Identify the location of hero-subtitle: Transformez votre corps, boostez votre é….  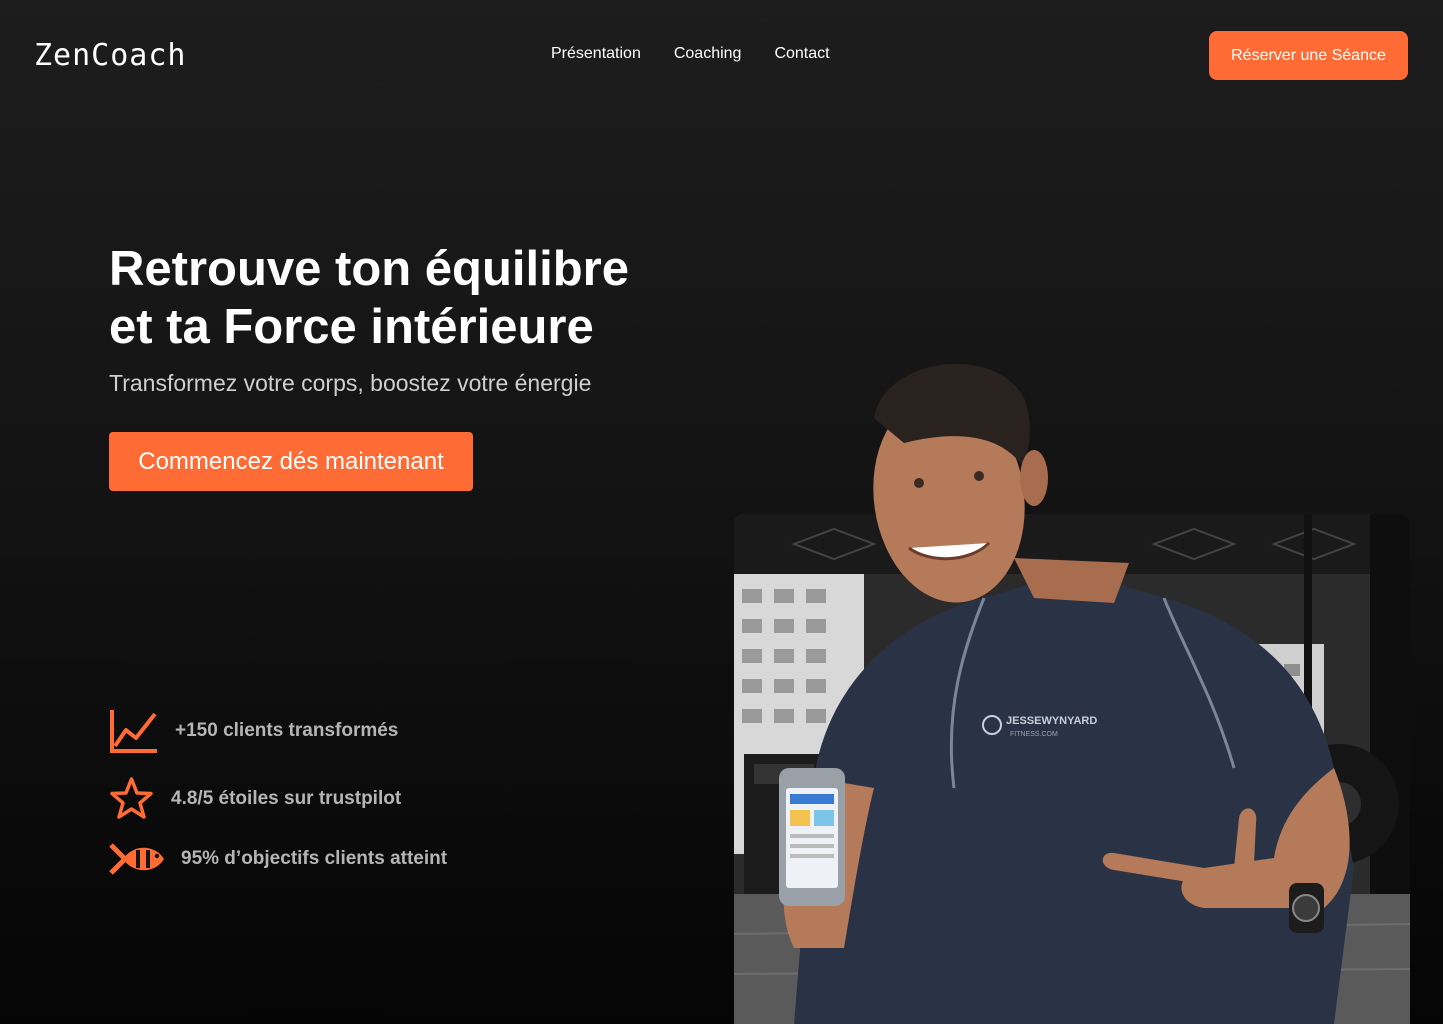
(350, 383).